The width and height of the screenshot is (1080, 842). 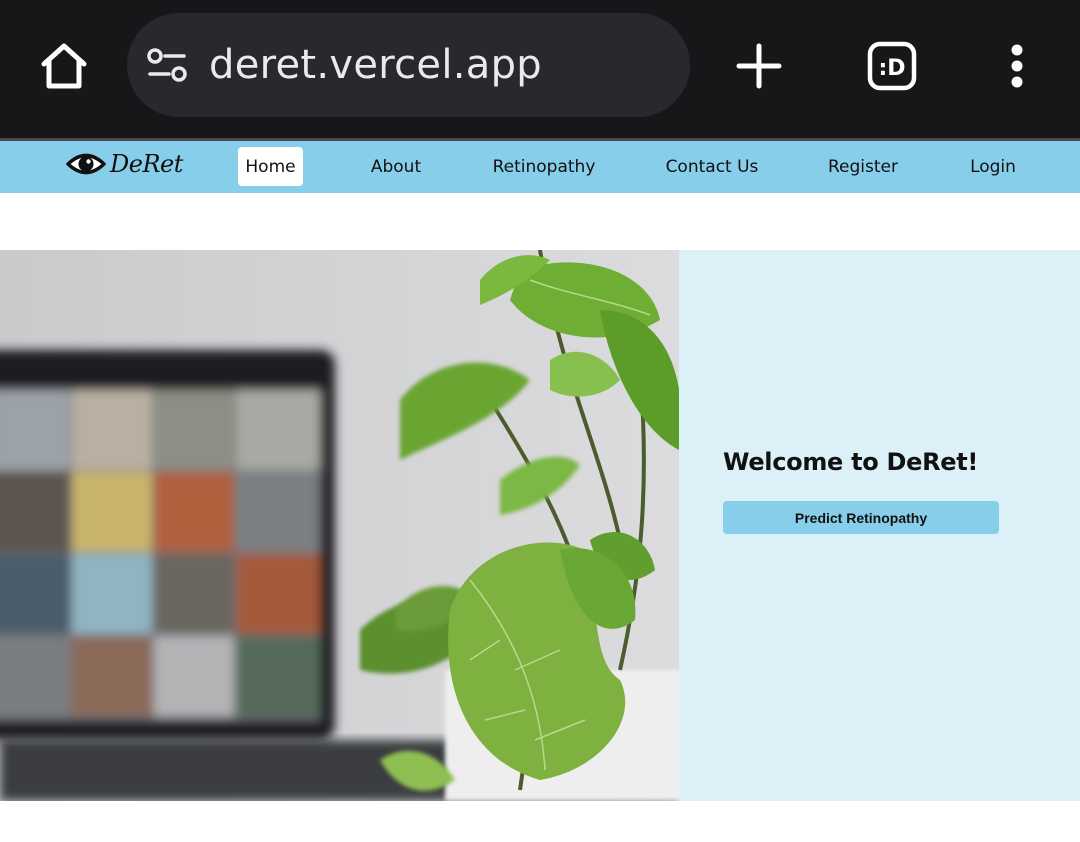 I want to click on nav-about: About, so click(x=396, y=166).